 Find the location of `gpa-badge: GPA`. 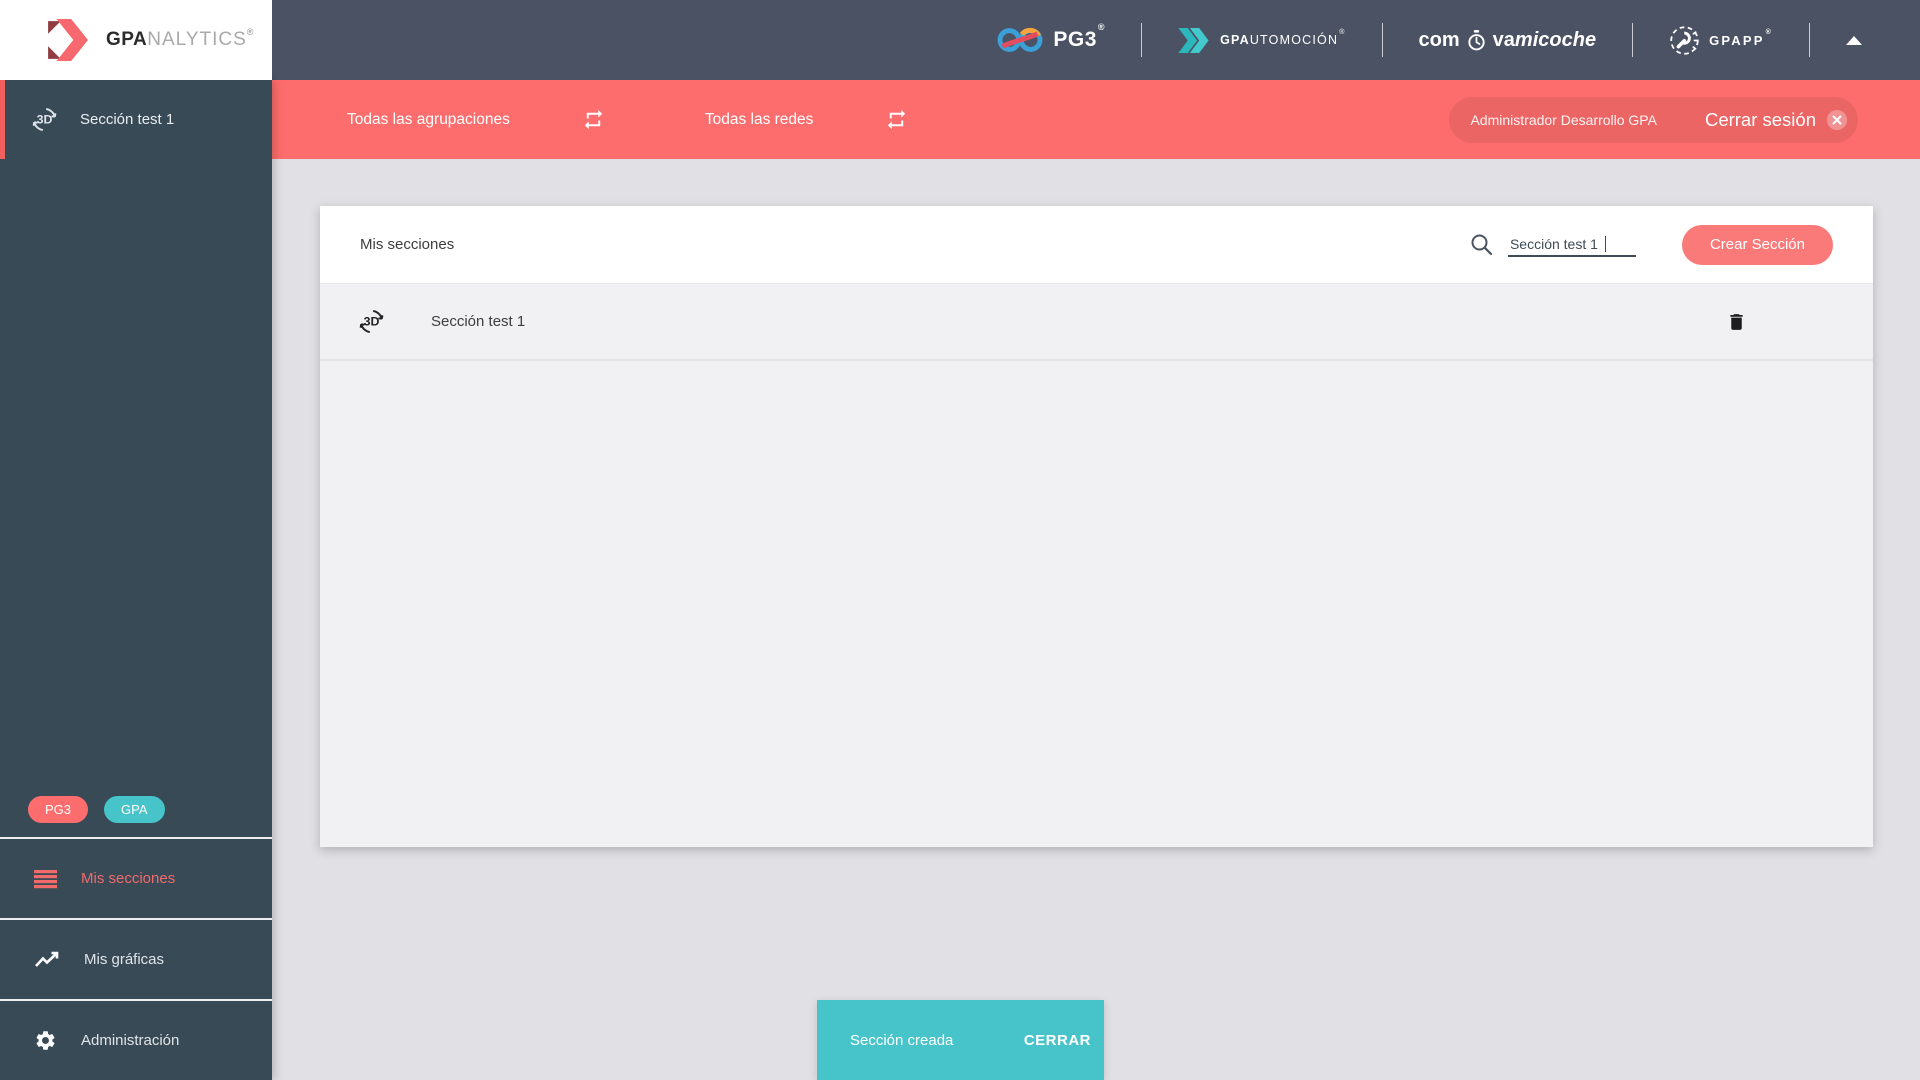

gpa-badge: GPA is located at coordinates (134, 809).